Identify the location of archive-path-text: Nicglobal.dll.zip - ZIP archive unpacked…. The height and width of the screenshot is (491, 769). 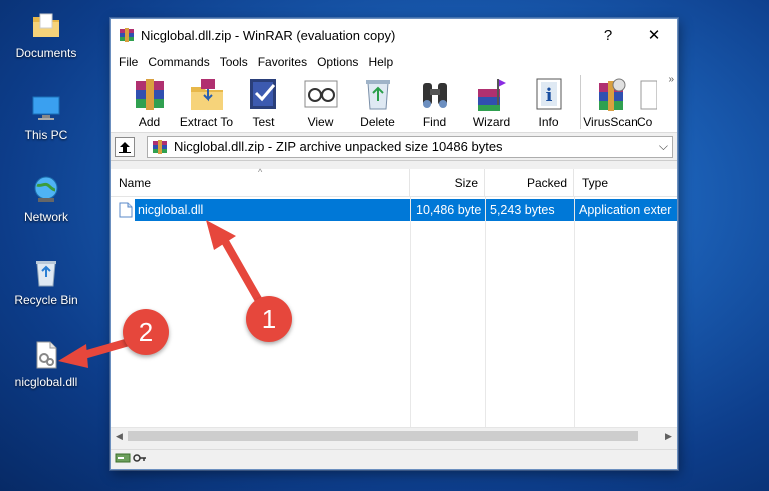
(338, 146).